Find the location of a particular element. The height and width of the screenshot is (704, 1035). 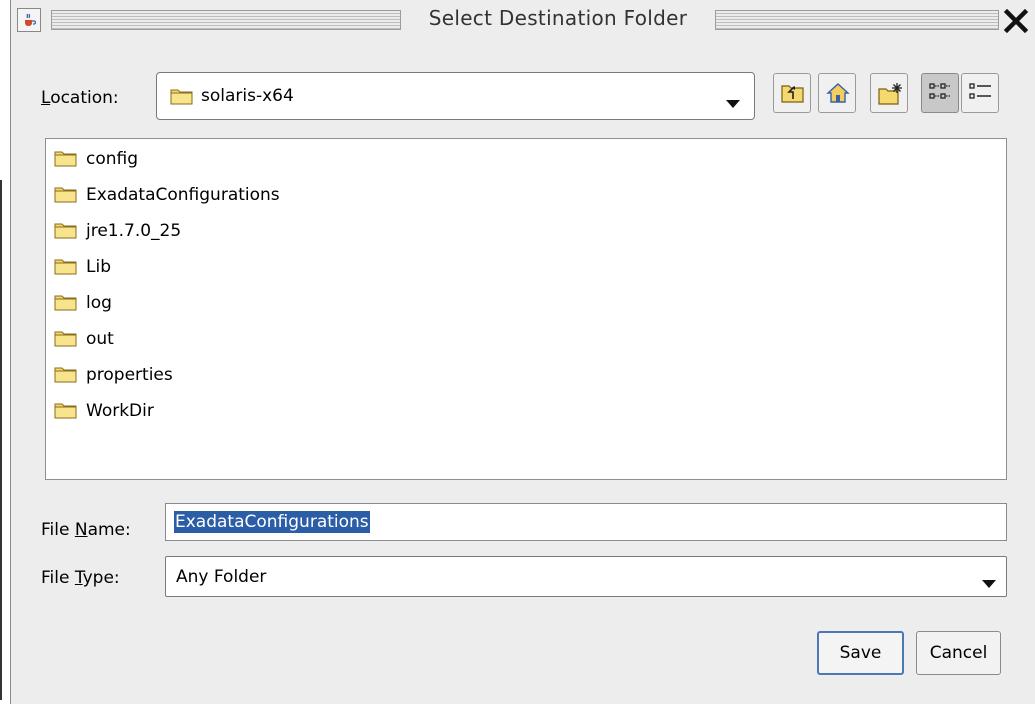

folder-up-icon is located at coordinates (792, 94).